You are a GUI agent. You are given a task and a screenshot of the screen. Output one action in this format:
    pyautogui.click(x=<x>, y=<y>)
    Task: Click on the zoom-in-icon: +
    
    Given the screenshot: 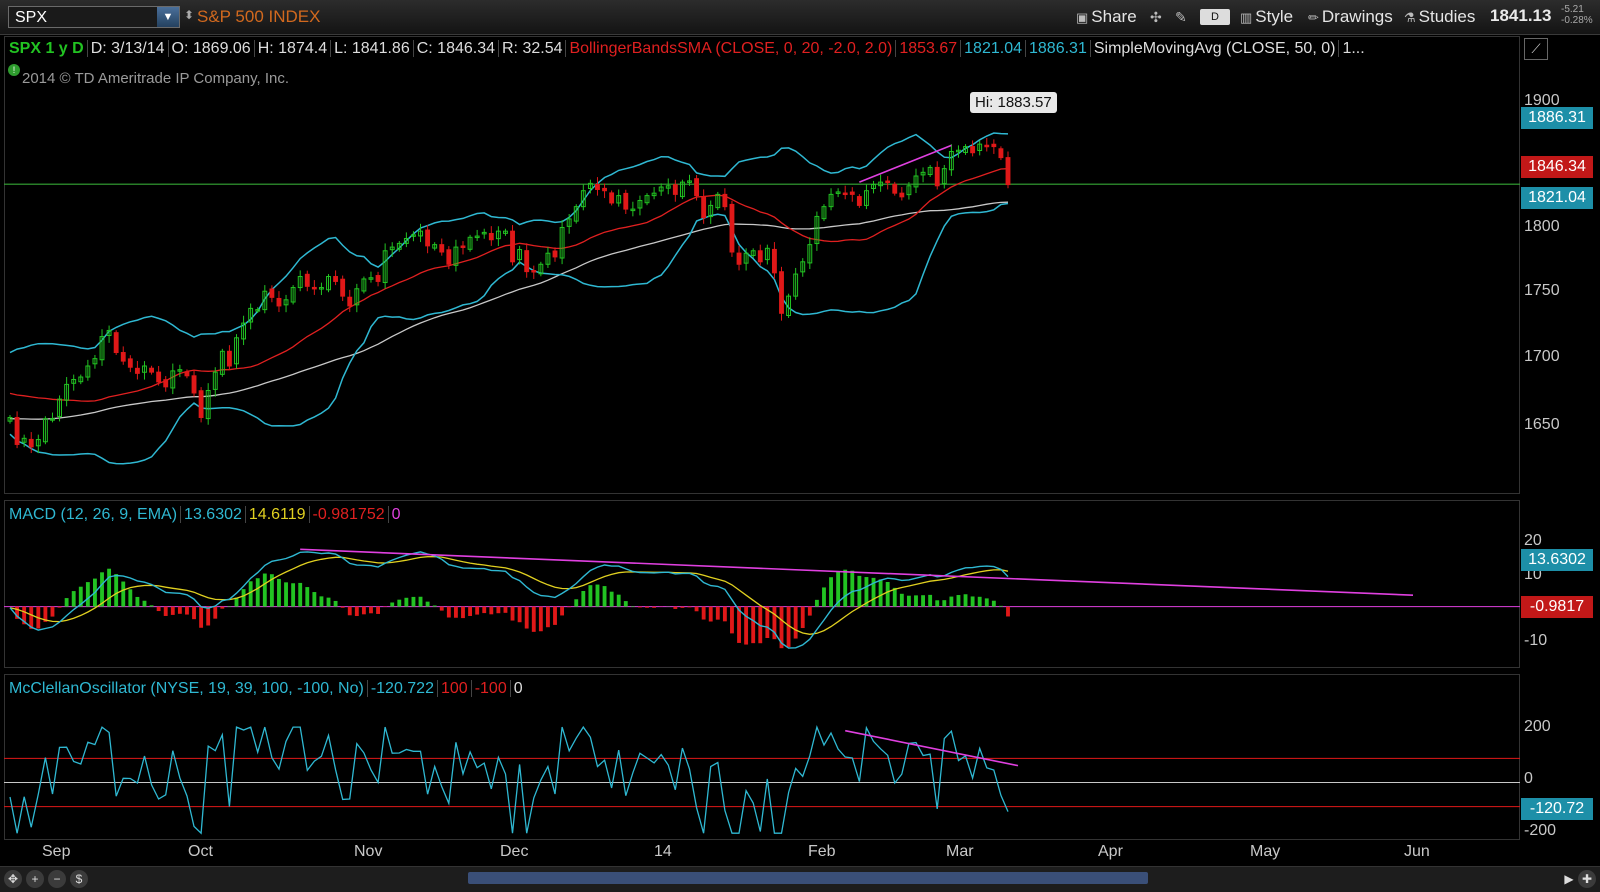 What is the action you would take?
    pyautogui.click(x=35, y=879)
    